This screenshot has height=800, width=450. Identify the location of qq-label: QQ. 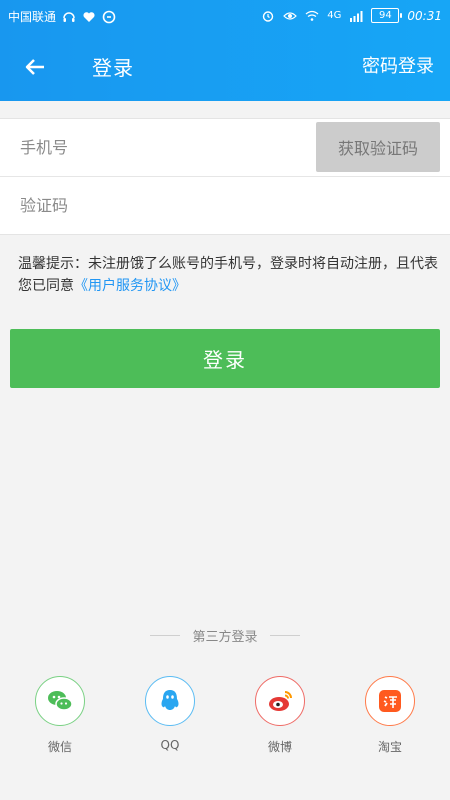
(170, 745).